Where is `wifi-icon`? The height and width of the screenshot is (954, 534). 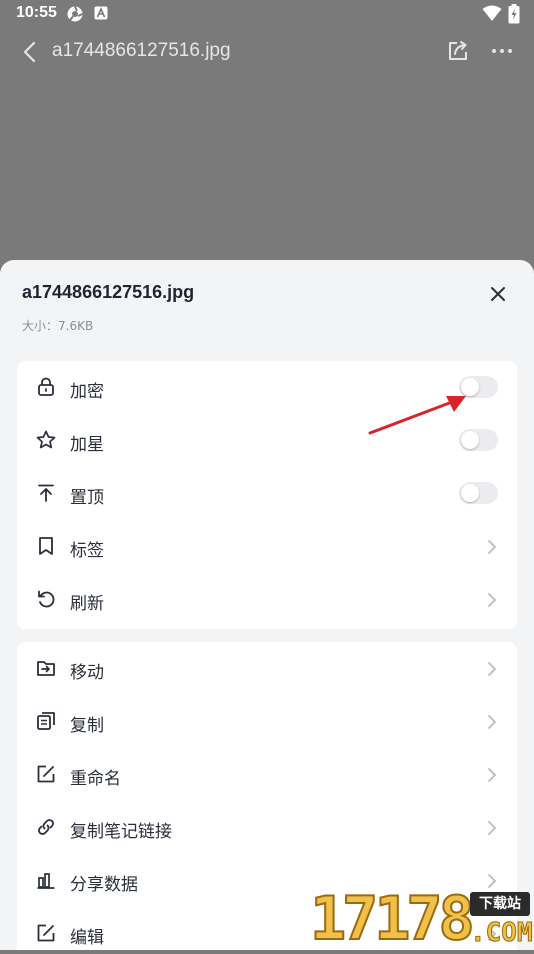
wifi-icon is located at coordinates (492, 15).